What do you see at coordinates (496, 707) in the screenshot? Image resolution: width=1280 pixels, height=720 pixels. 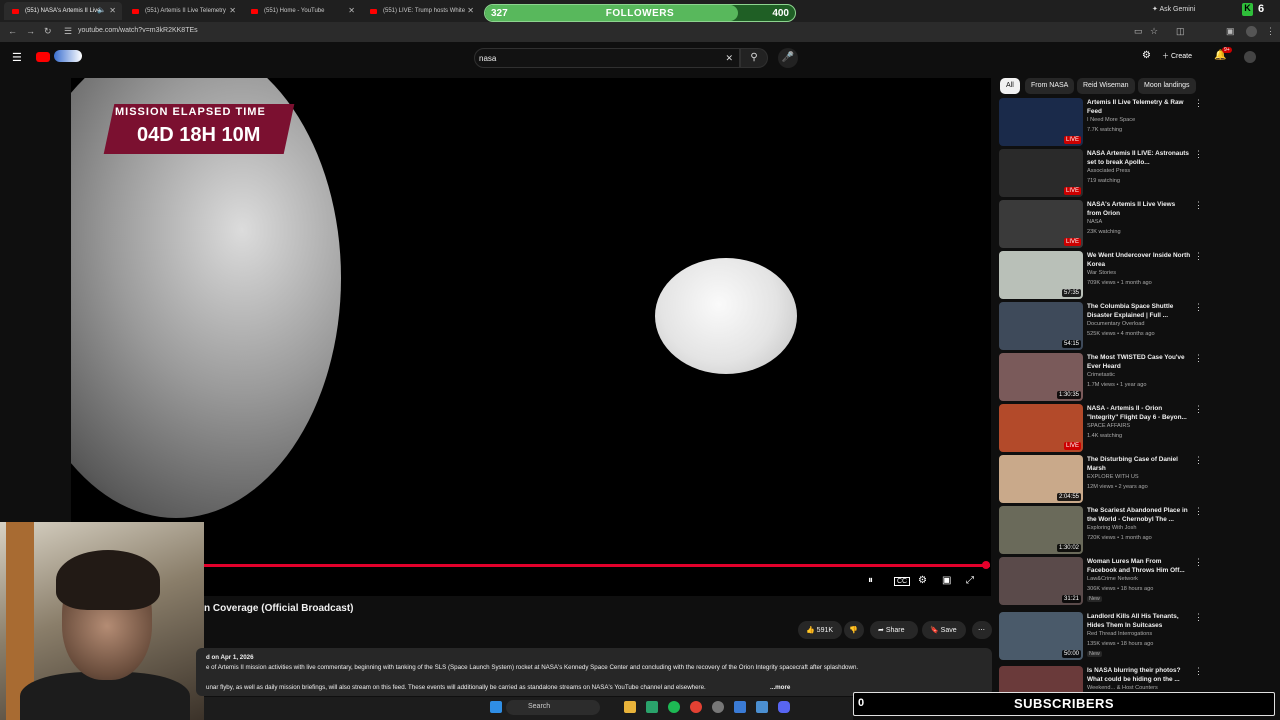 I see `windows-start-icon` at bounding box center [496, 707].